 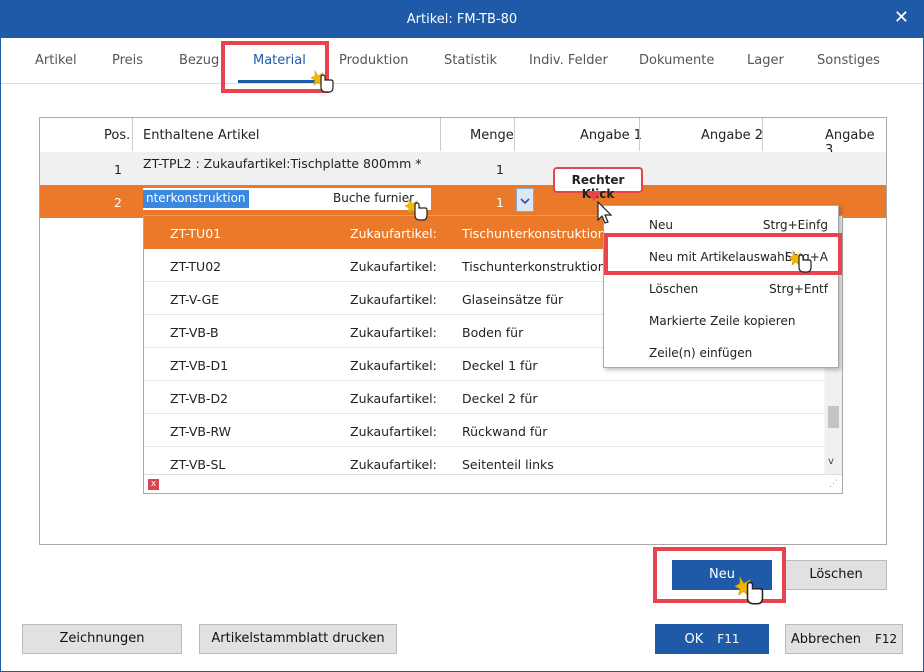 What do you see at coordinates (831, 461) in the screenshot?
I see `scroll-down-icon: v` at bounding box center [831, 461].